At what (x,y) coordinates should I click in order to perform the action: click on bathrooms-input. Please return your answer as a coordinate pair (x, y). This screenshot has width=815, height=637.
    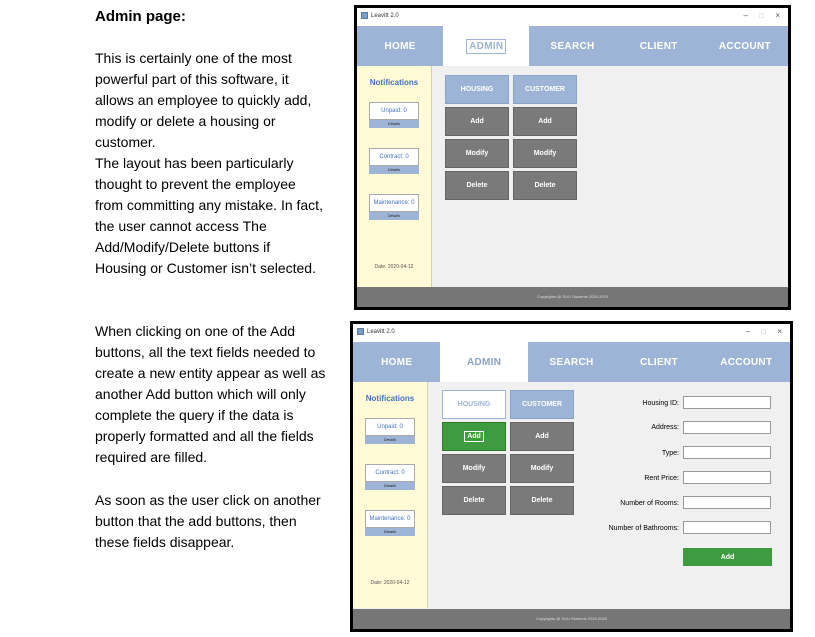
    Looking at the image, I should click on (727, 527).